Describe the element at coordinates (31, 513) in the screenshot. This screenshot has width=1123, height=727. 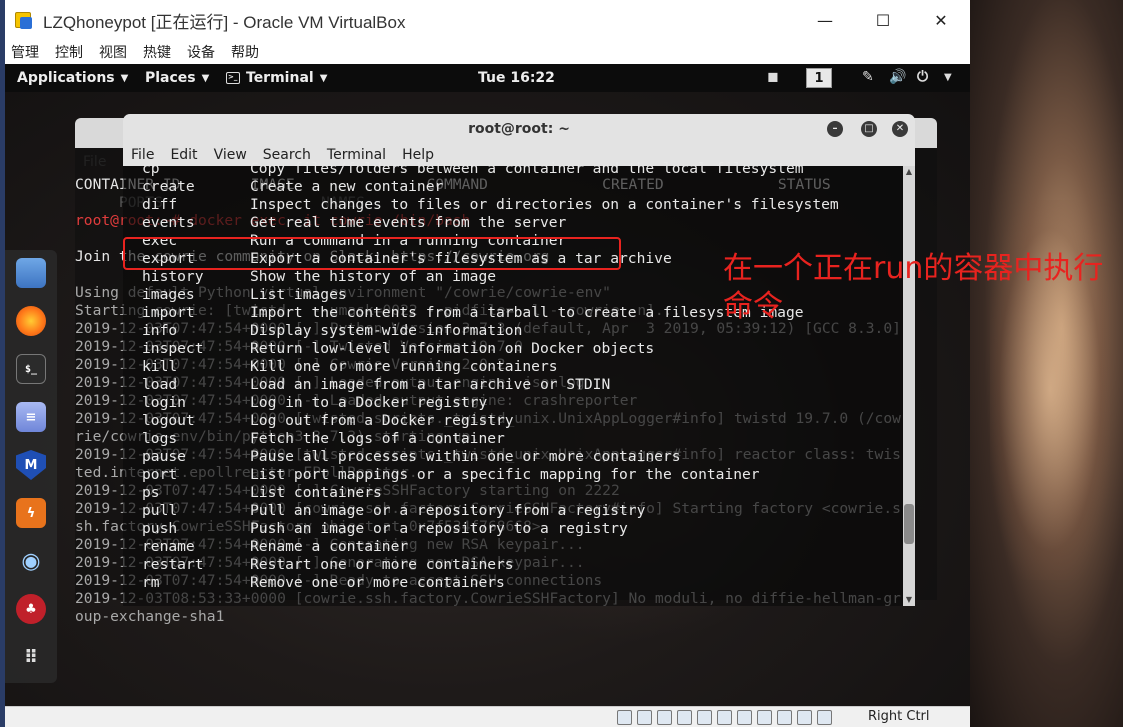
I see `burpsuite-icon: ϟ` at that location.